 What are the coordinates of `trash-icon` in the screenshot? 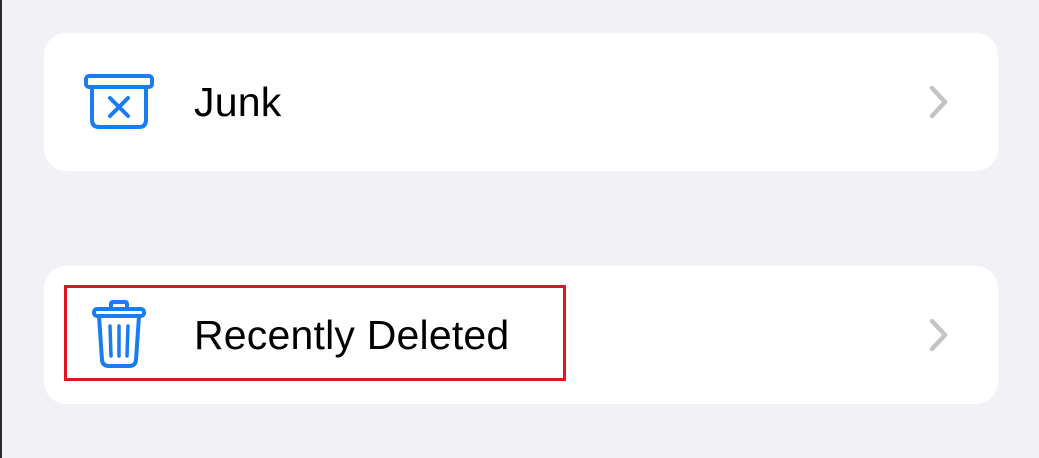 It's located at (119, 335).